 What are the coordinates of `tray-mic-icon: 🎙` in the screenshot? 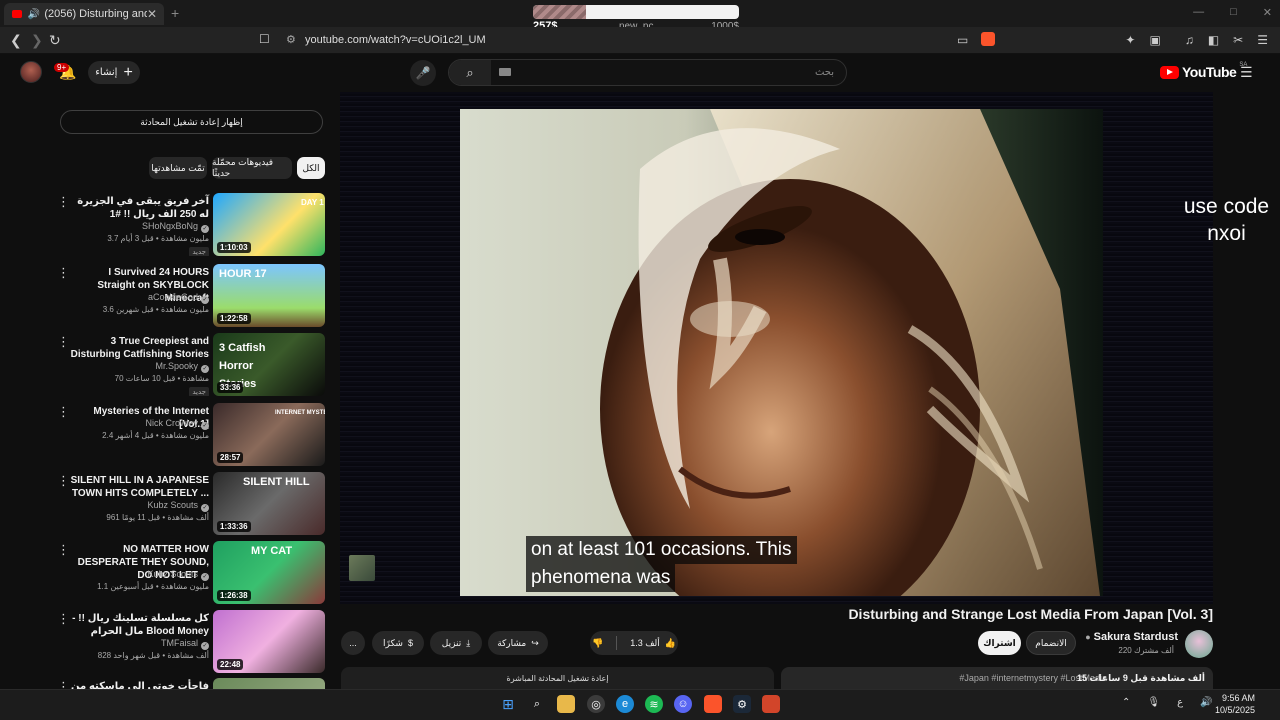 It's located at (1153, 702).